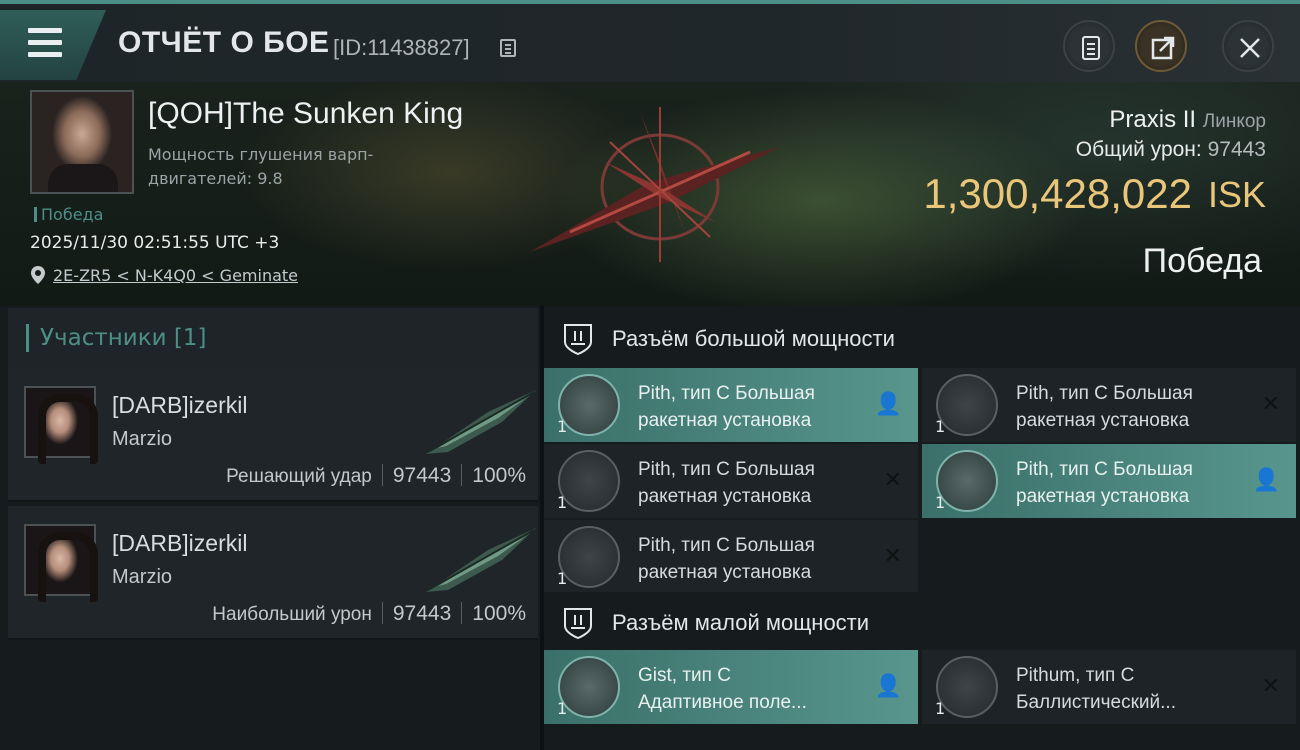  I want to click on victim-name: [QOH]The Sunken King, so click(305, 114).